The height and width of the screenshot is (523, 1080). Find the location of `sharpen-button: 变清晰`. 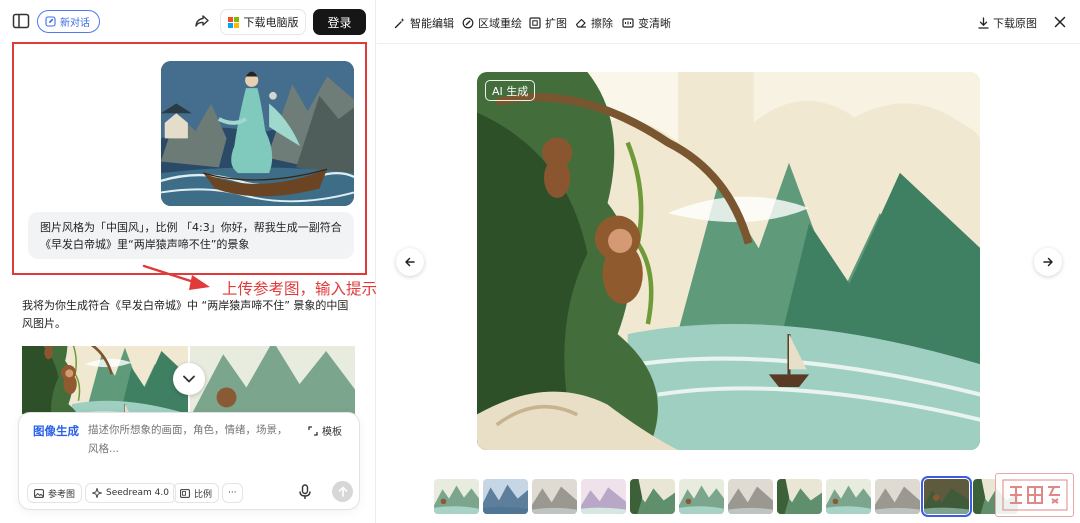

sharpen-button: 变清晰 is located at coordinates (646, 23).